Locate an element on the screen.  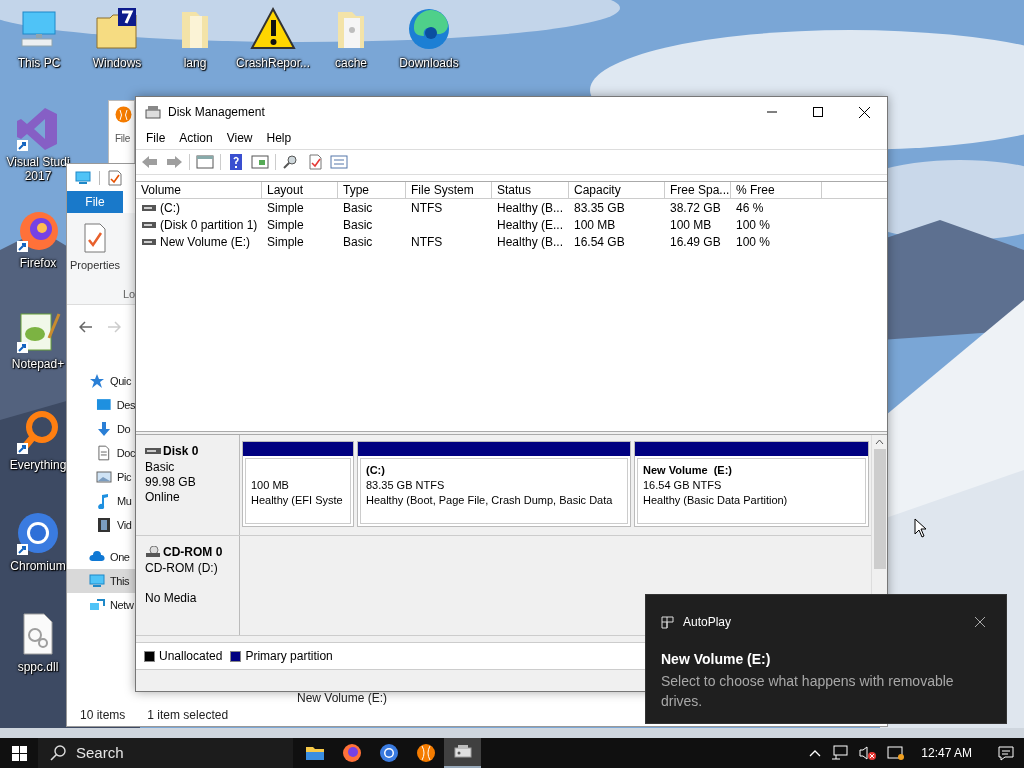
menu-item: Action is located at coordinates (196, 138).